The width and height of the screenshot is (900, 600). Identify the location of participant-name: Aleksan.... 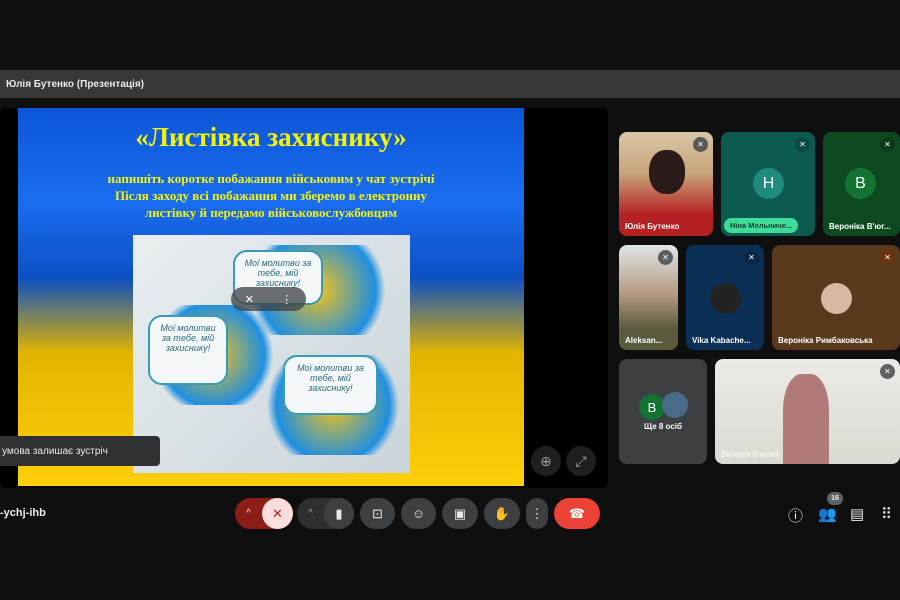
(644, 340).